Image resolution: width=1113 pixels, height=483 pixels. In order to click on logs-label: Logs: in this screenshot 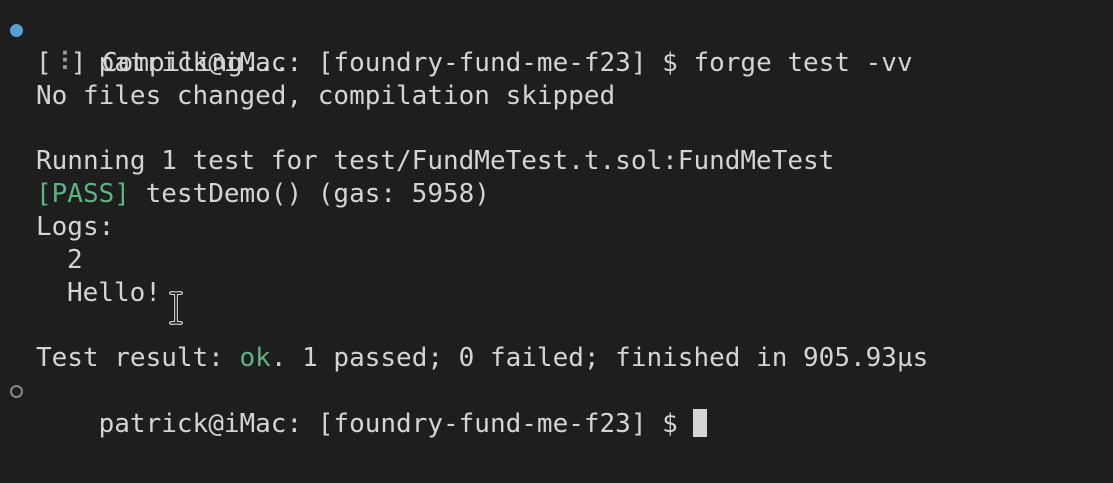, I will do `click(75, 227)`.